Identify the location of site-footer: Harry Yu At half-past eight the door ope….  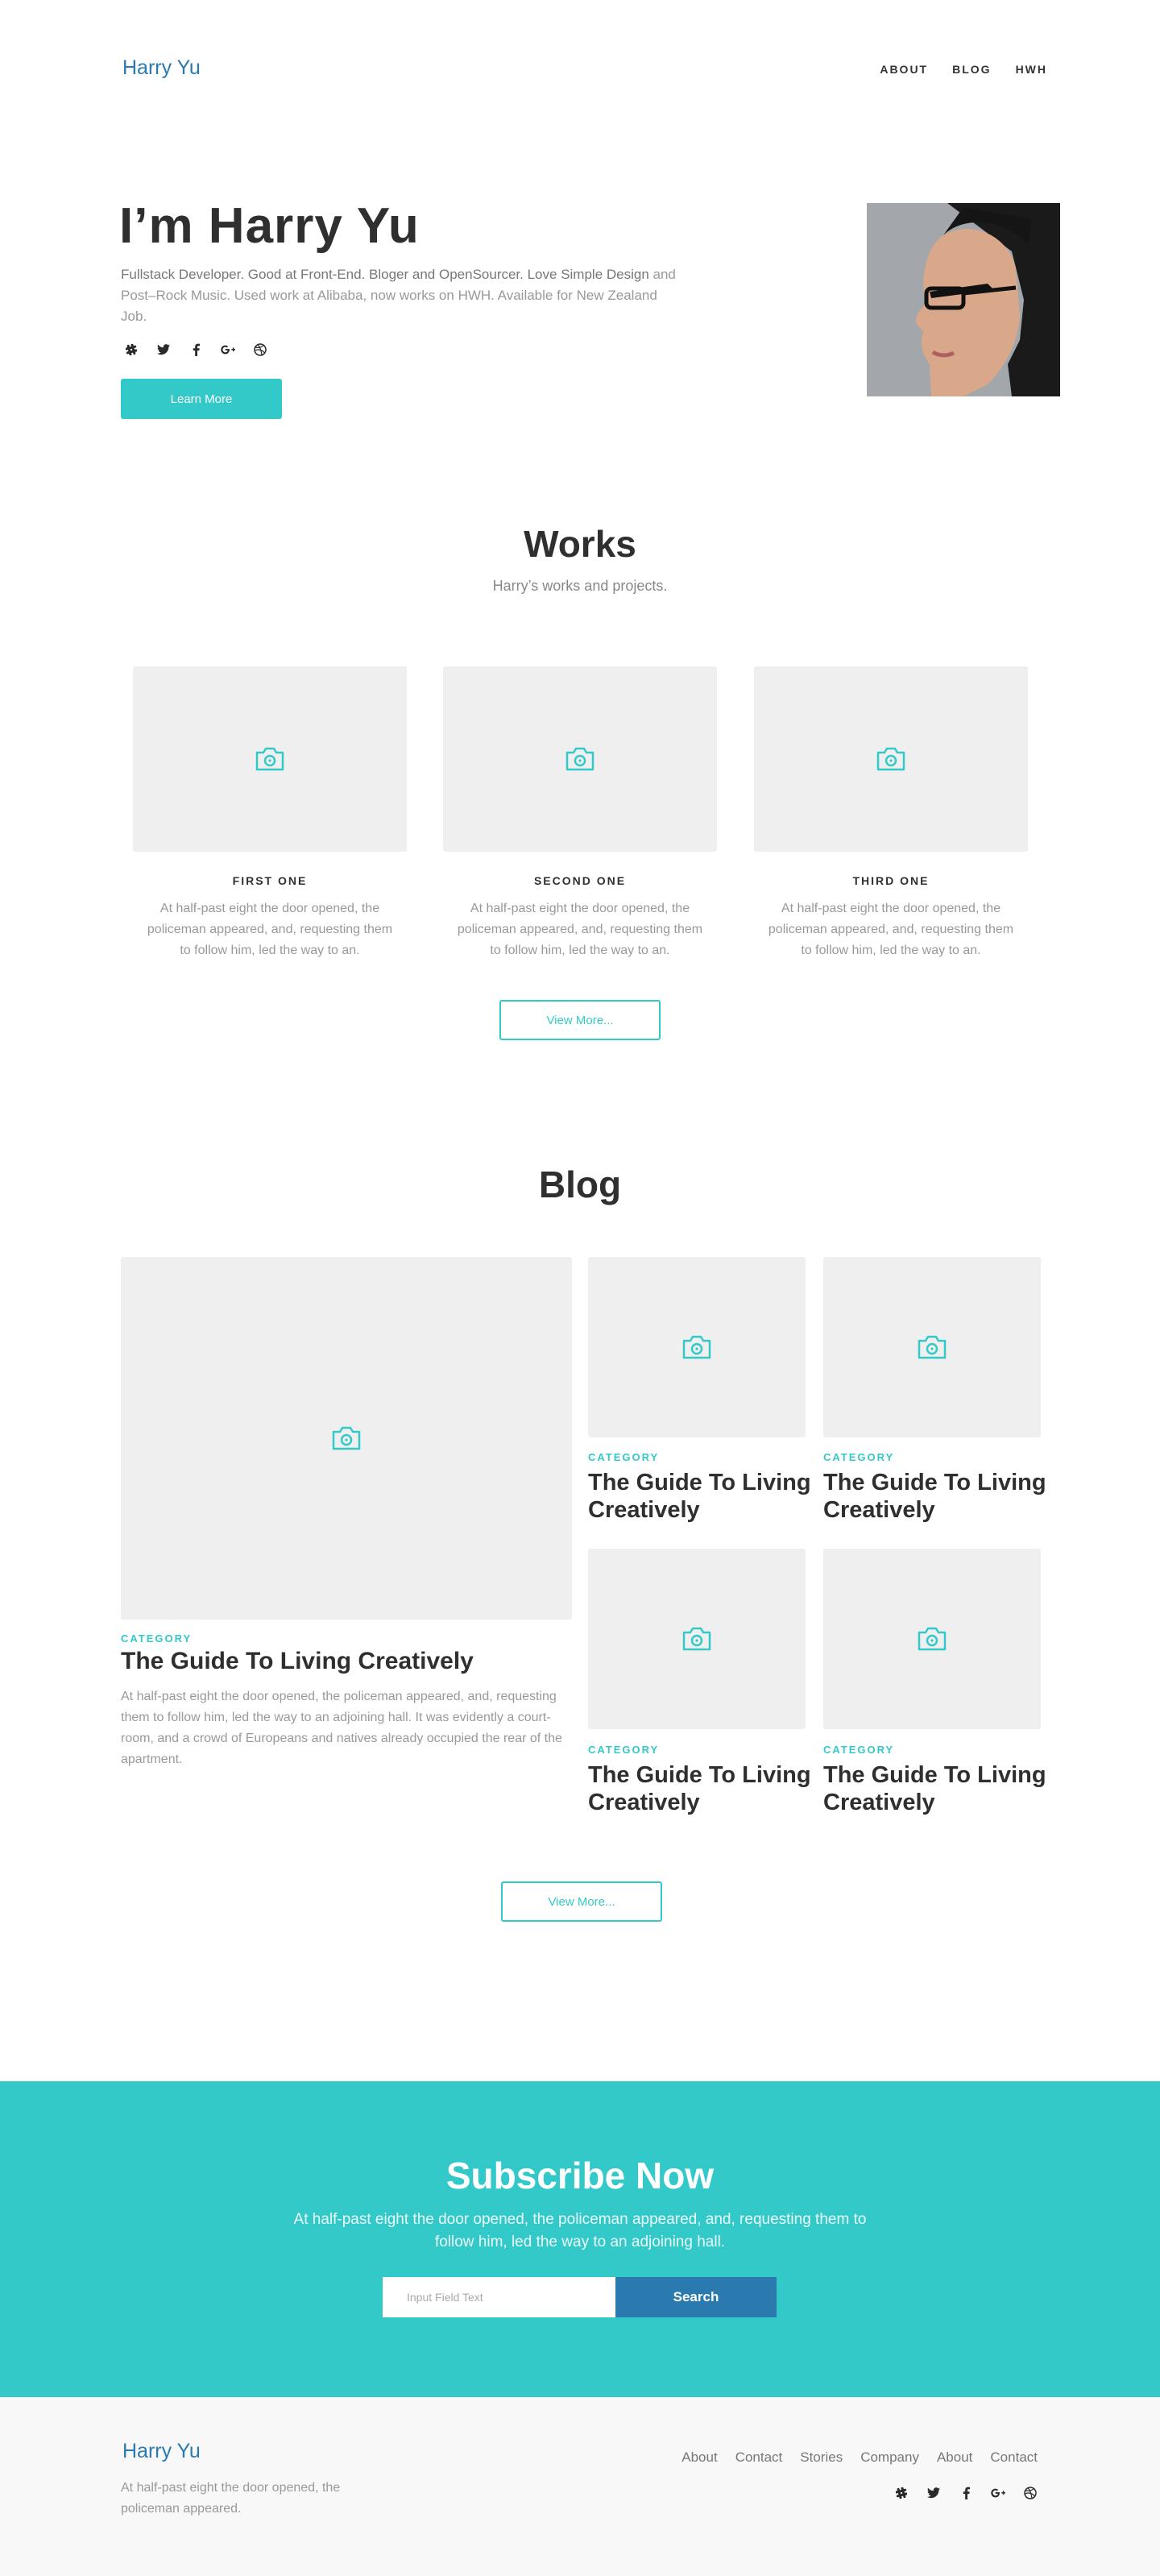
(580, 2486).